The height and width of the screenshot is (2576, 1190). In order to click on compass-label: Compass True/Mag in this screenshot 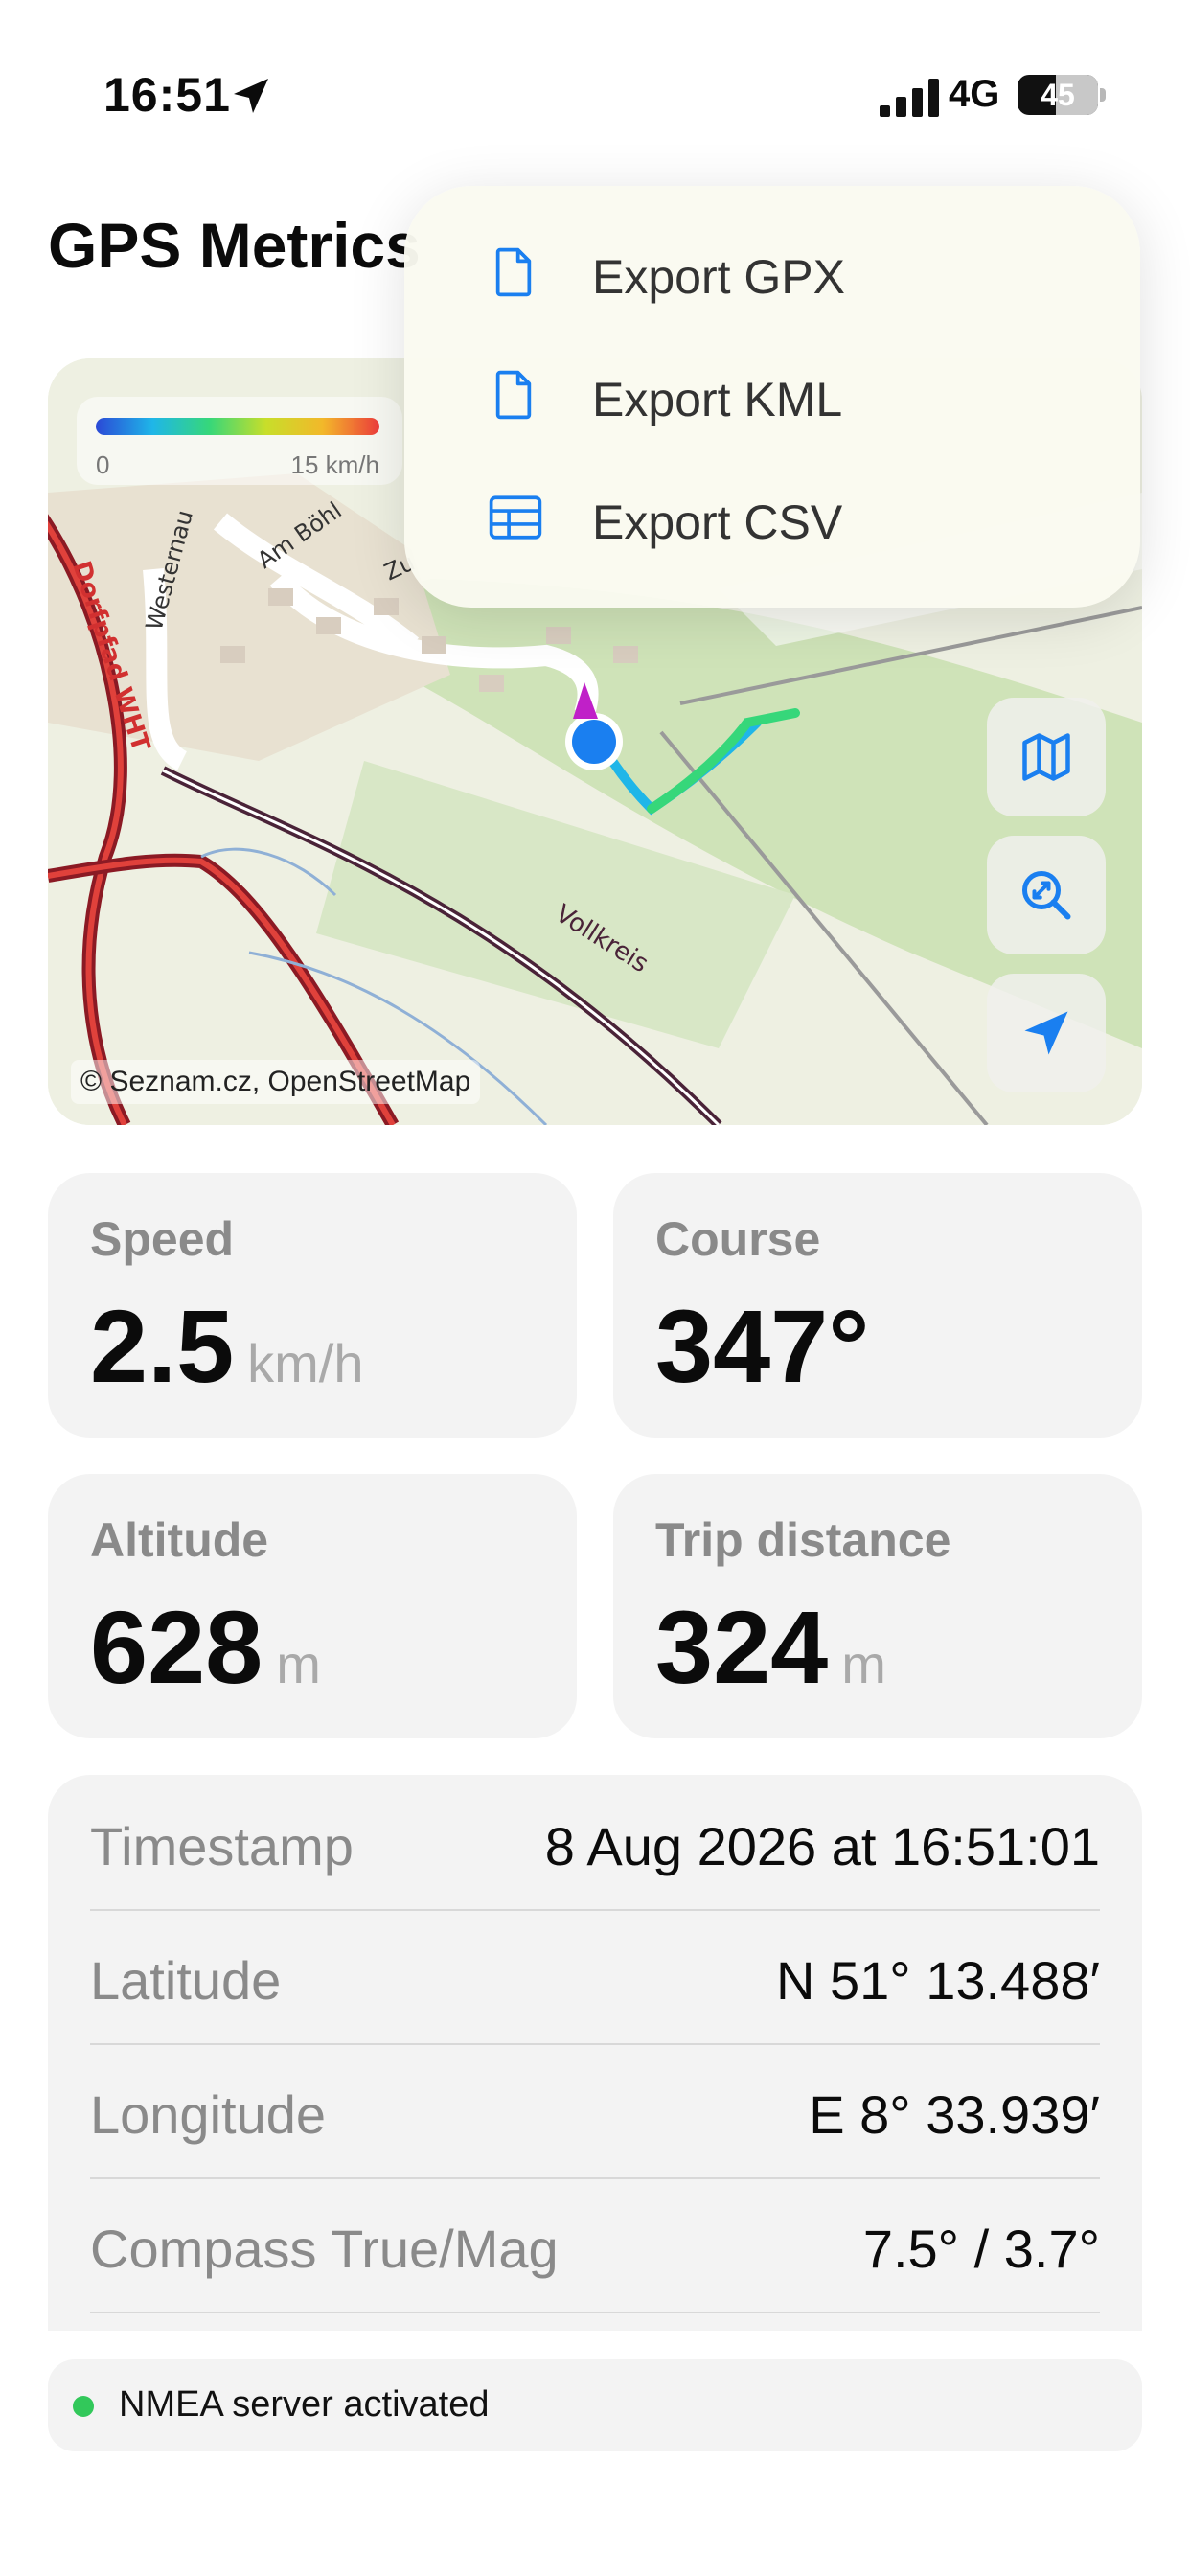, I will do `click(325, 2249)`.